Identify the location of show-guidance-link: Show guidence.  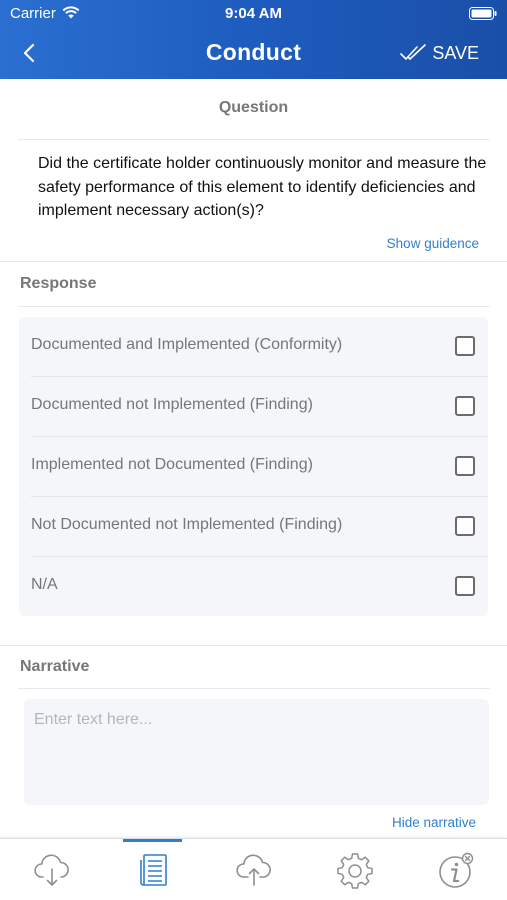
(433, 243).